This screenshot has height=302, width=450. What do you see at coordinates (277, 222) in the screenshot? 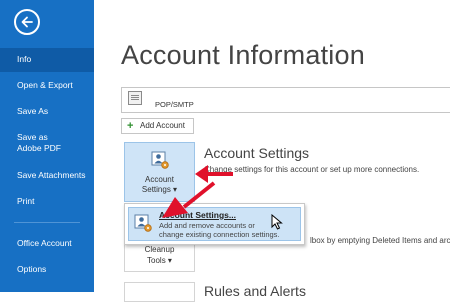
I see `mouse-cursor-icon` at bounding box center [277, 222].